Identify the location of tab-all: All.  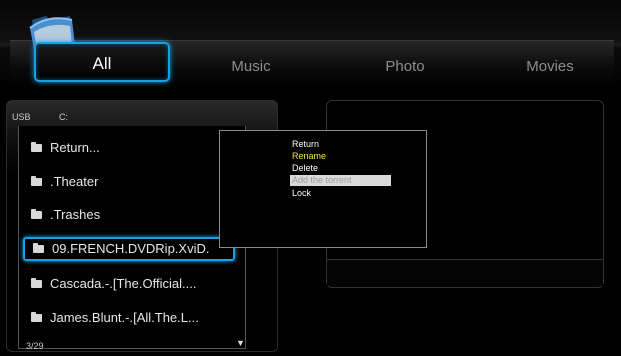
(102, 62).